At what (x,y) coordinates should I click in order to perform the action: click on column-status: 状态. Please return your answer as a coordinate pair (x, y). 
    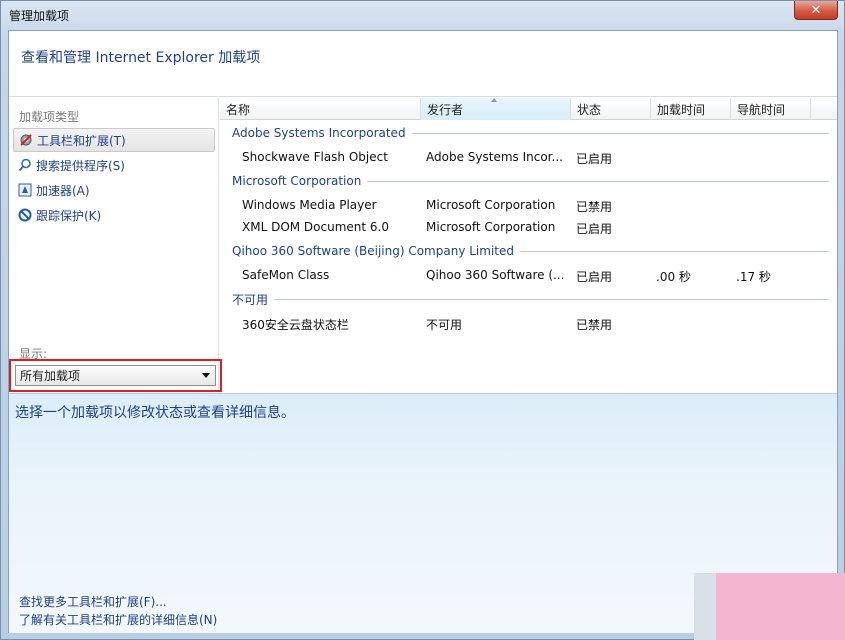
    Looking at the image, I should click on (611, 109).